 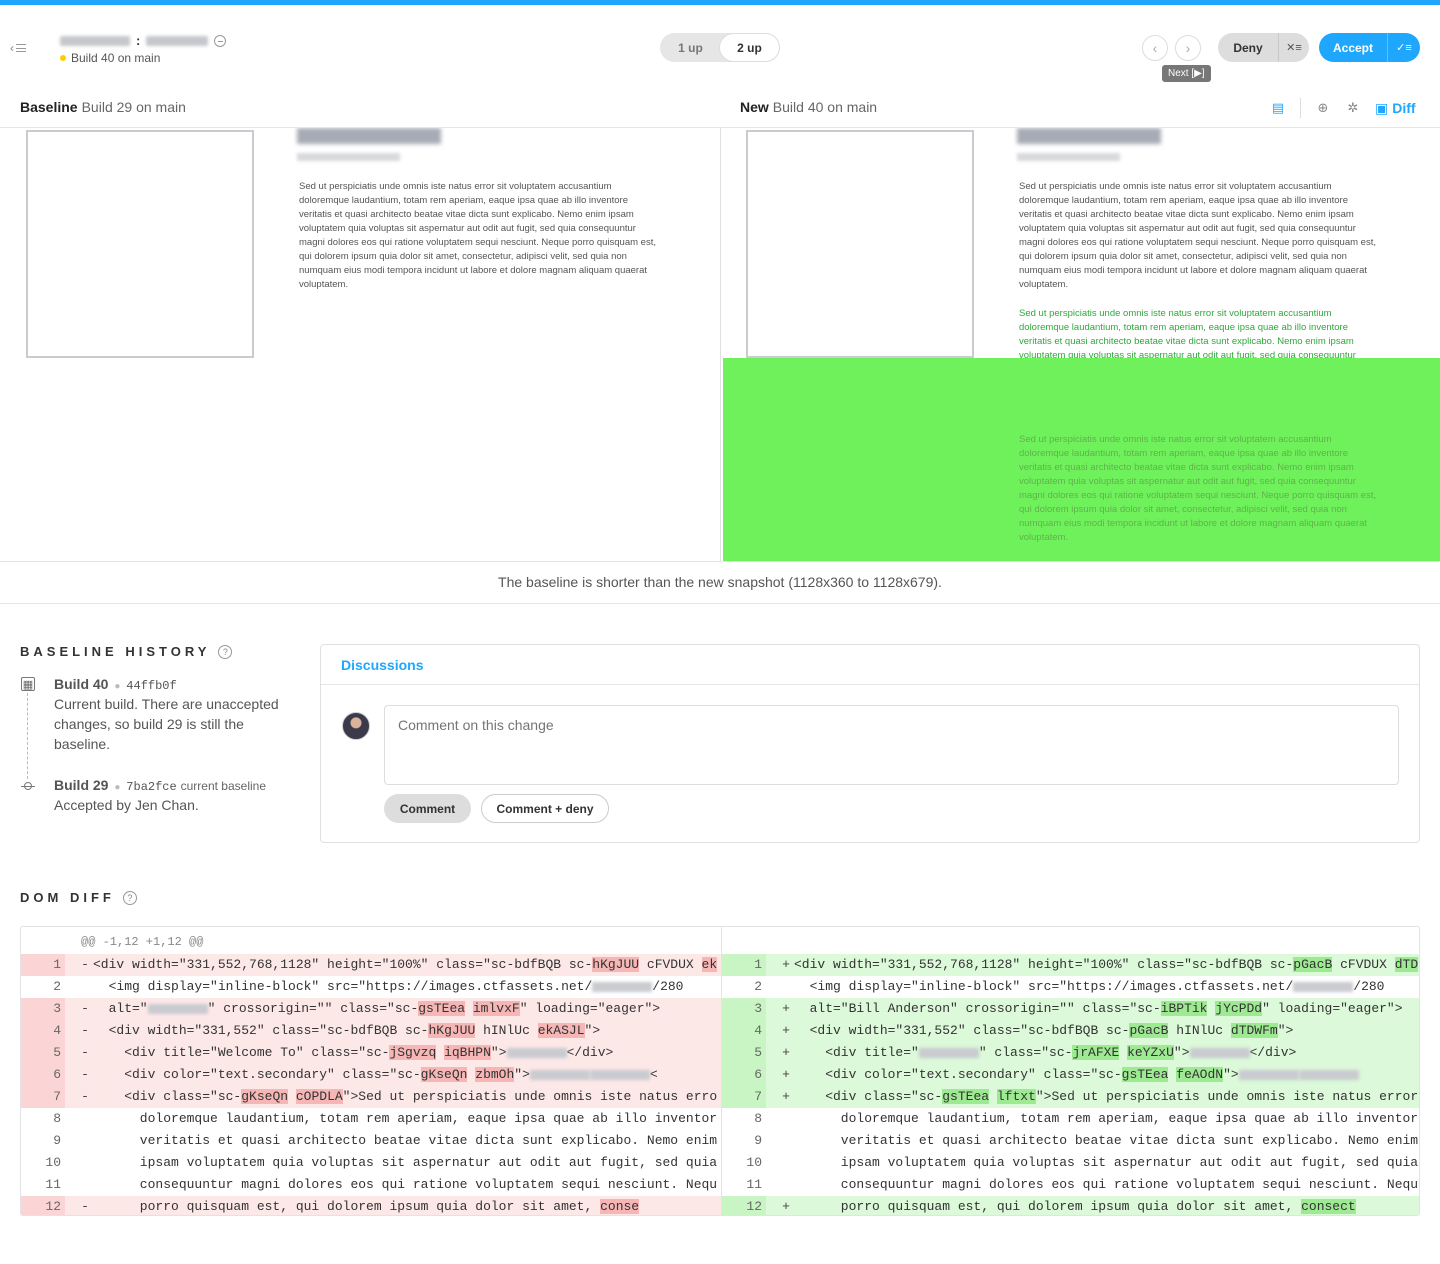 What do you see at coordinates (126, 651) in the screenshot?
I see `baseline-history-title: BASELINE HISTORY ?` at bounding box center [126, 651].